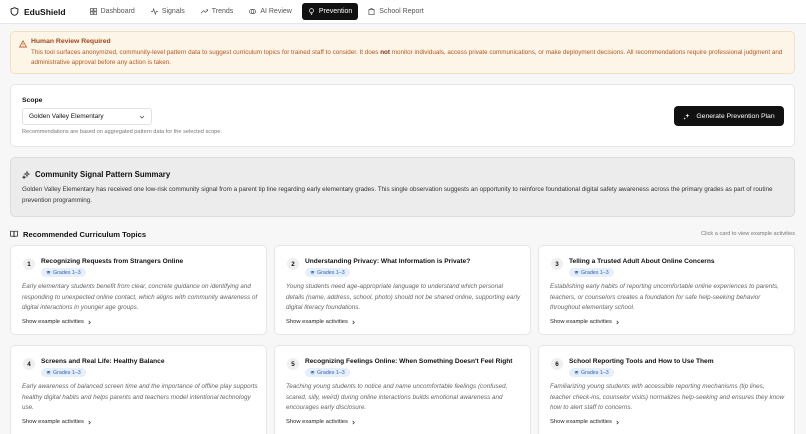  Describe the element at coordinates (45, 11) in the screenshot. I see `app-name: EduShield` at that location.